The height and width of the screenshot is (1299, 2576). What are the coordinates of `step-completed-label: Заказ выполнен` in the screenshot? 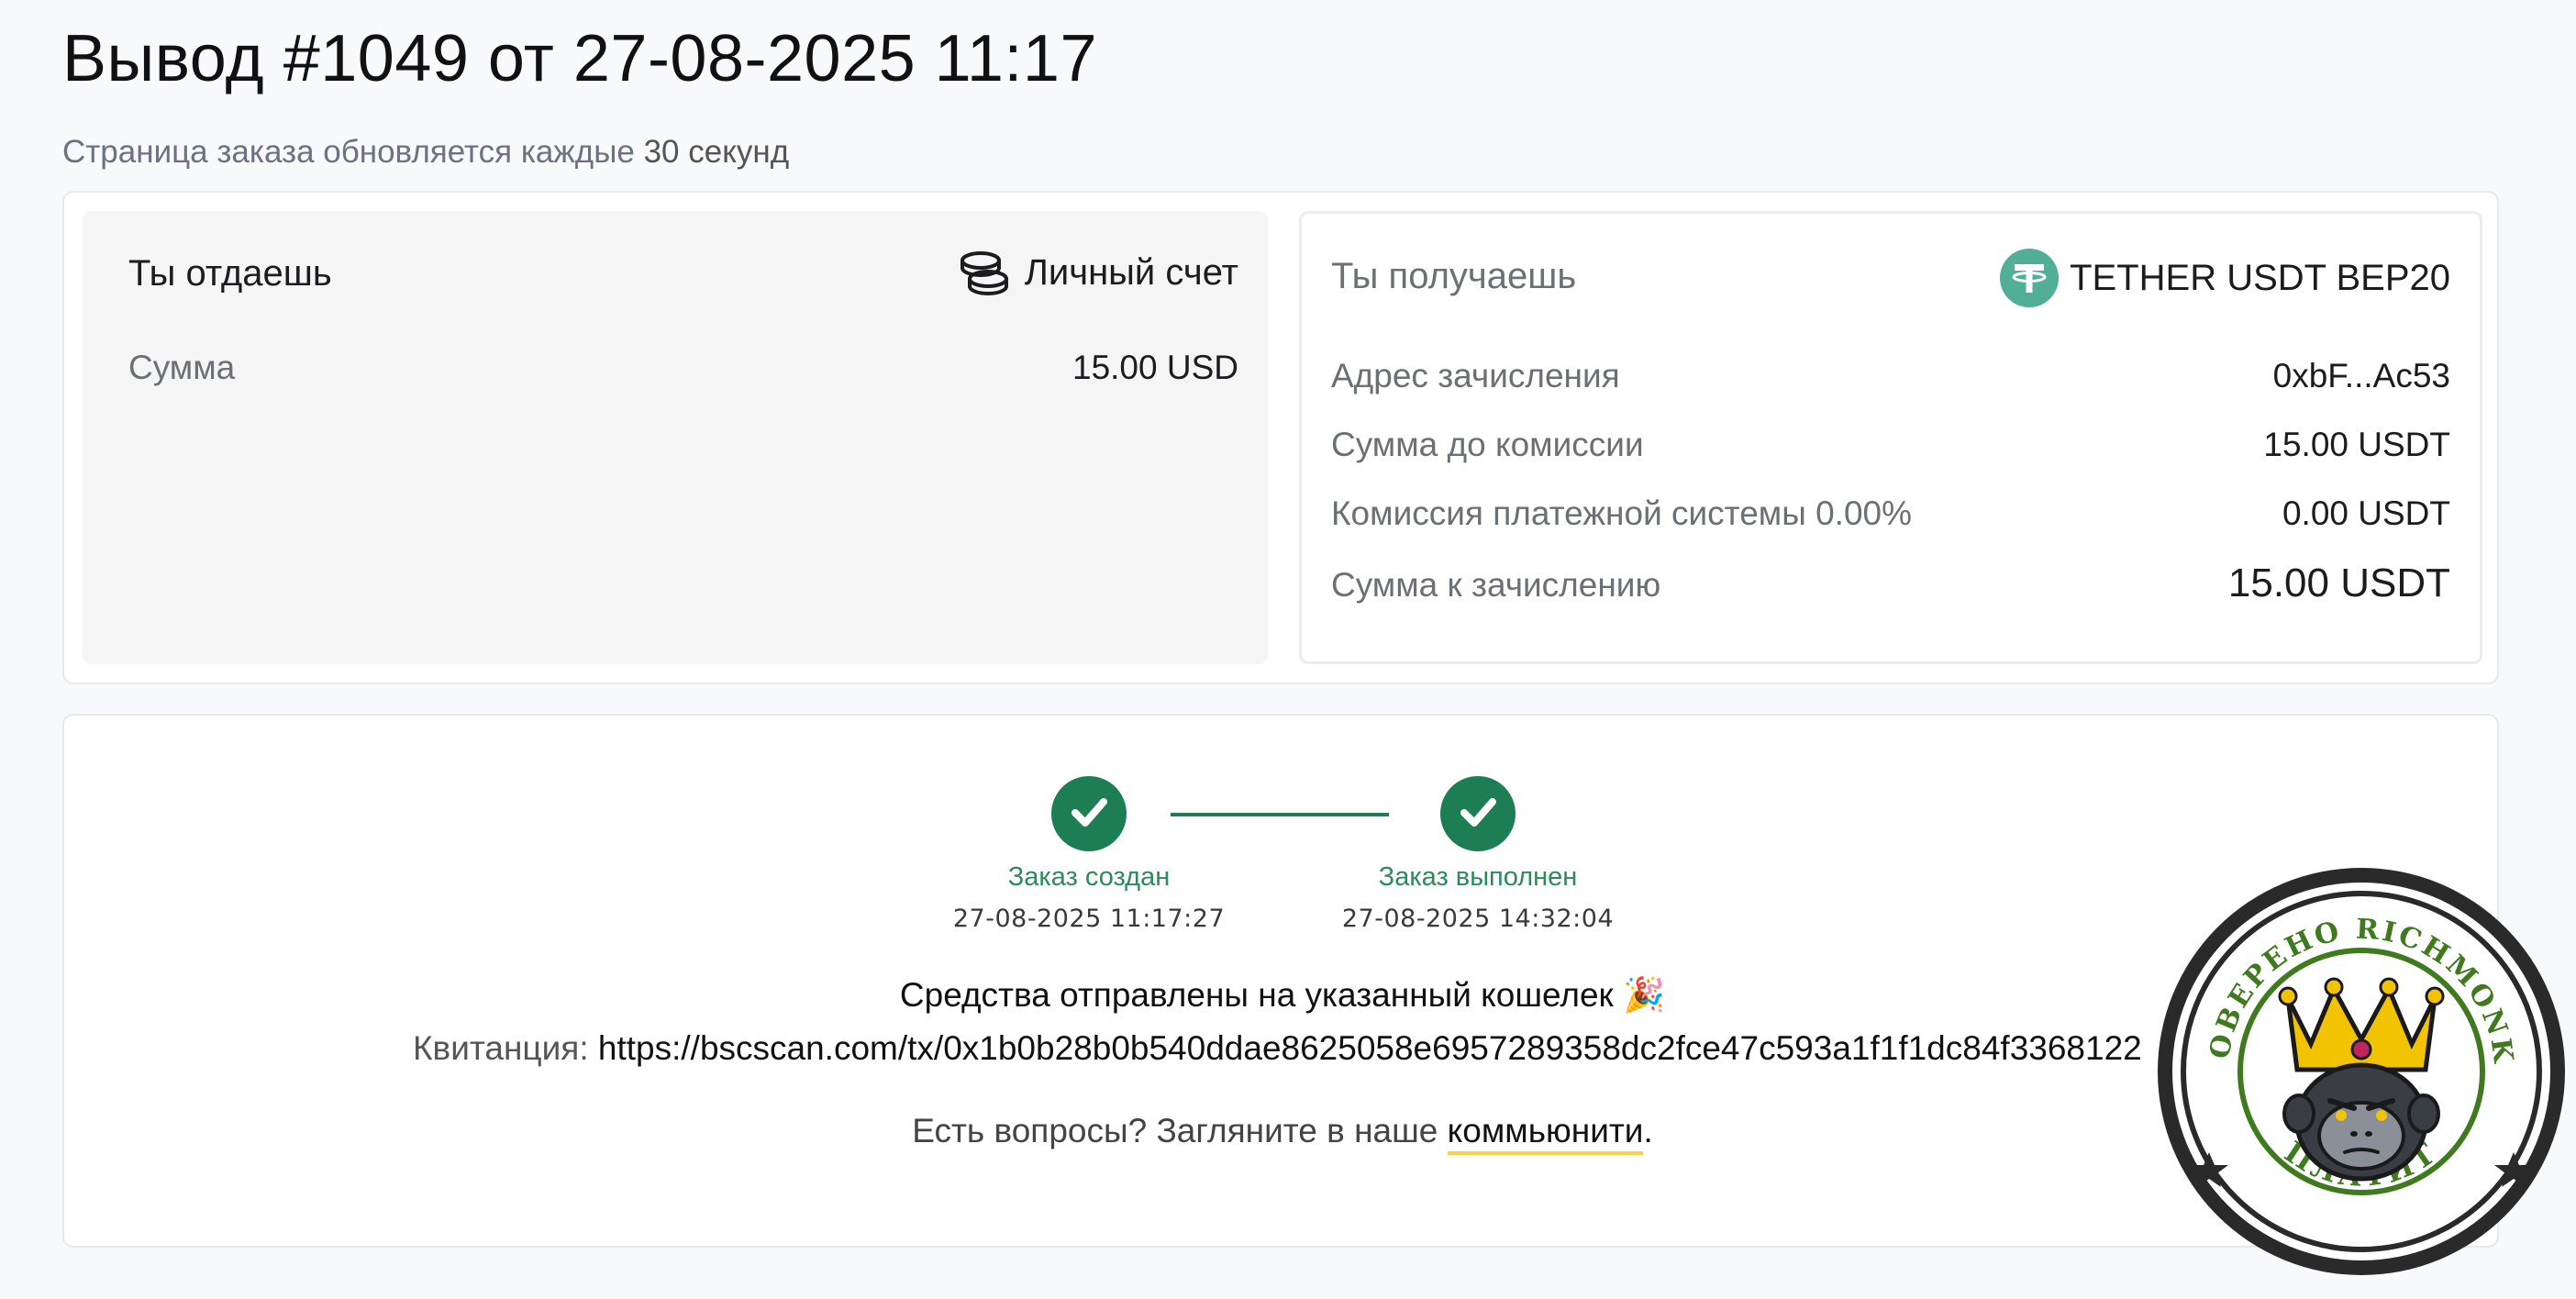 It's located at (1478, 877).